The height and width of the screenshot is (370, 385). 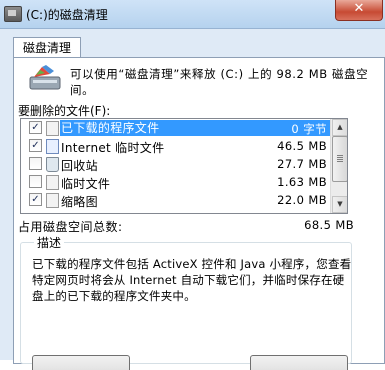 What do you see at coordinates (52, 146) in the screenshot?
I see `internet-files-icon` at bounding box center [52, 146].